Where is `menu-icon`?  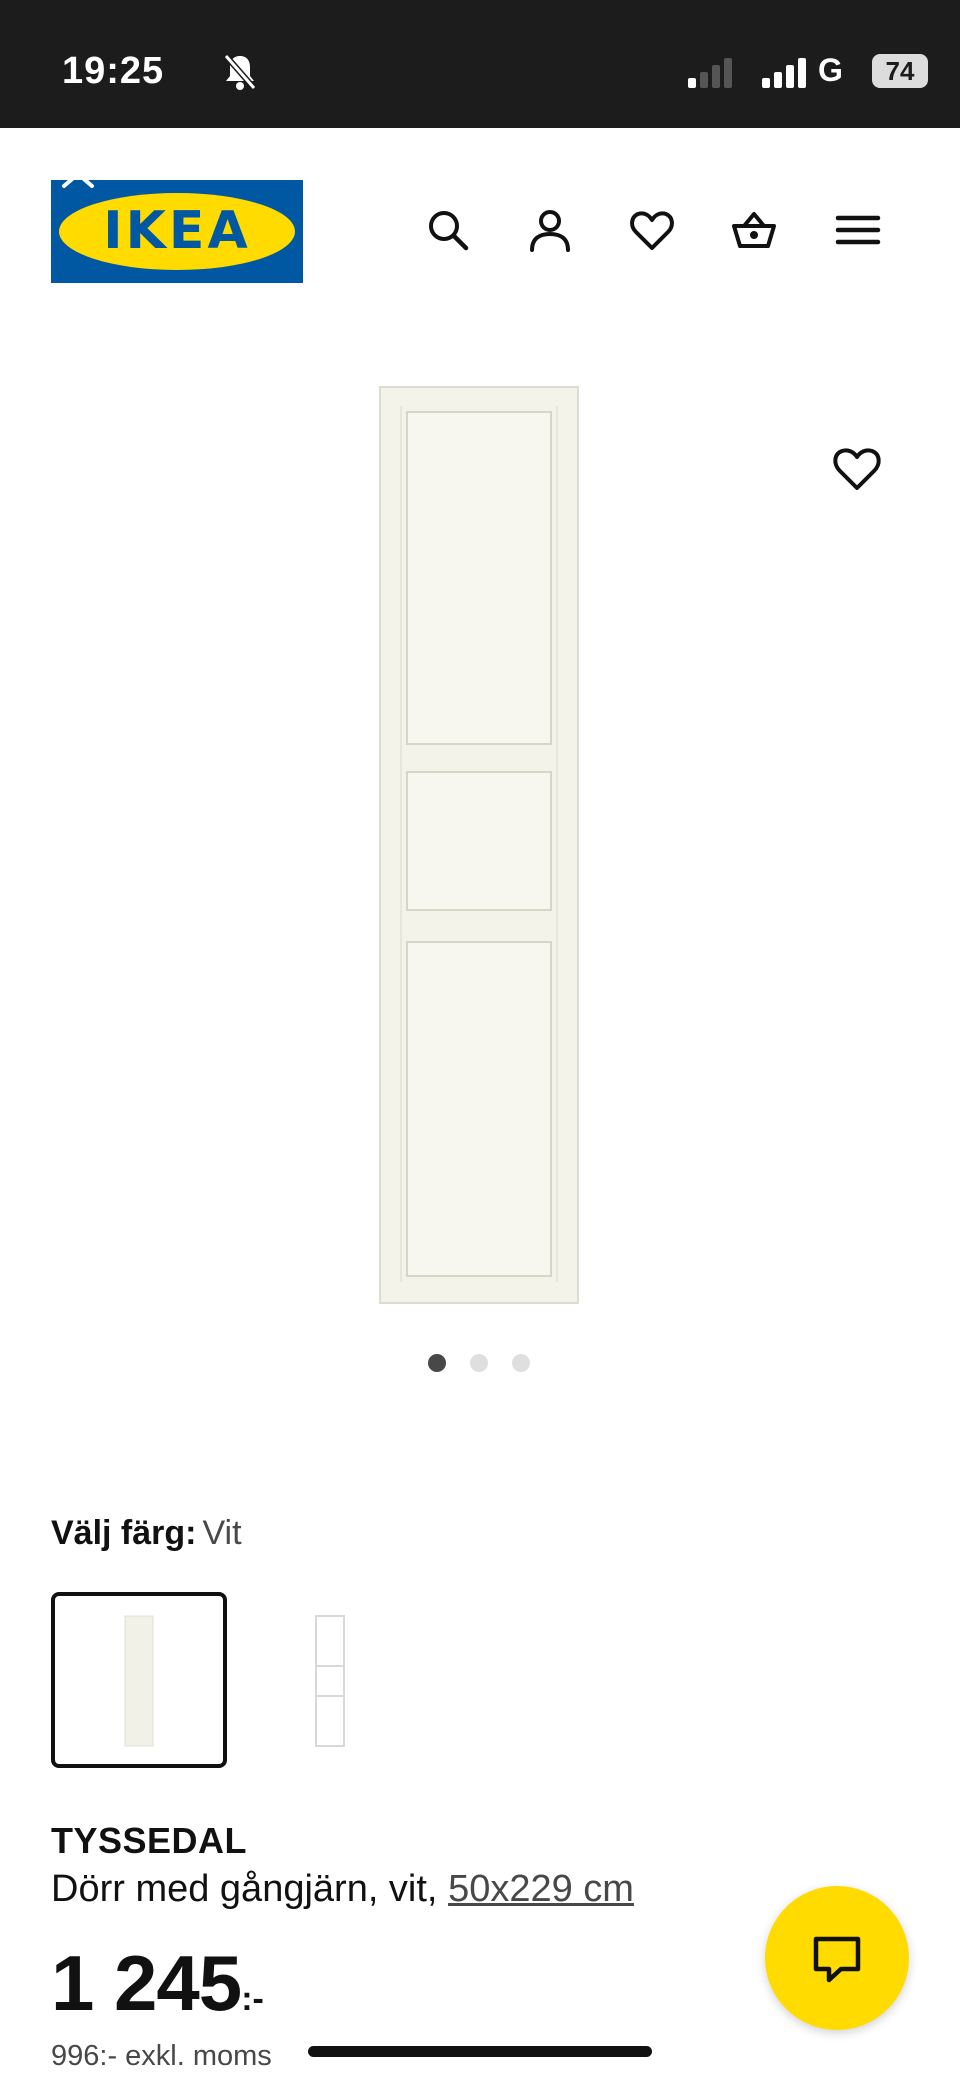
menu-icon is located at coordinates (858, 230).